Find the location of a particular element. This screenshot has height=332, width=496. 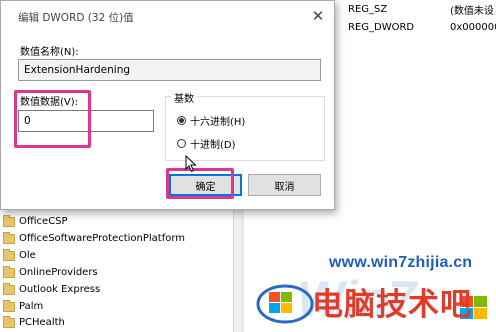

value-name-field: ExtensionHardening is located at coordinates (169, 70).